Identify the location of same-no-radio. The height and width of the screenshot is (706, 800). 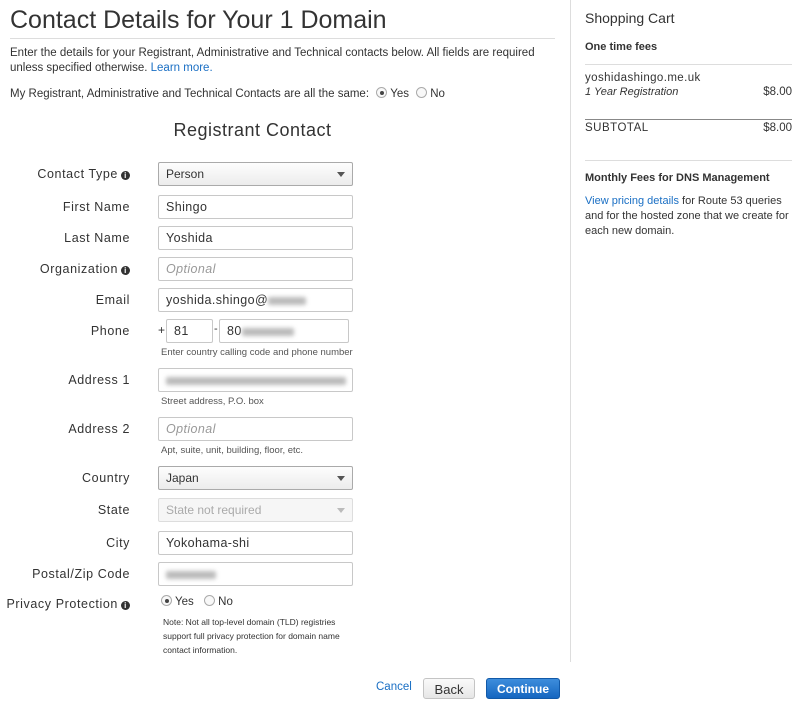
(422, 92).